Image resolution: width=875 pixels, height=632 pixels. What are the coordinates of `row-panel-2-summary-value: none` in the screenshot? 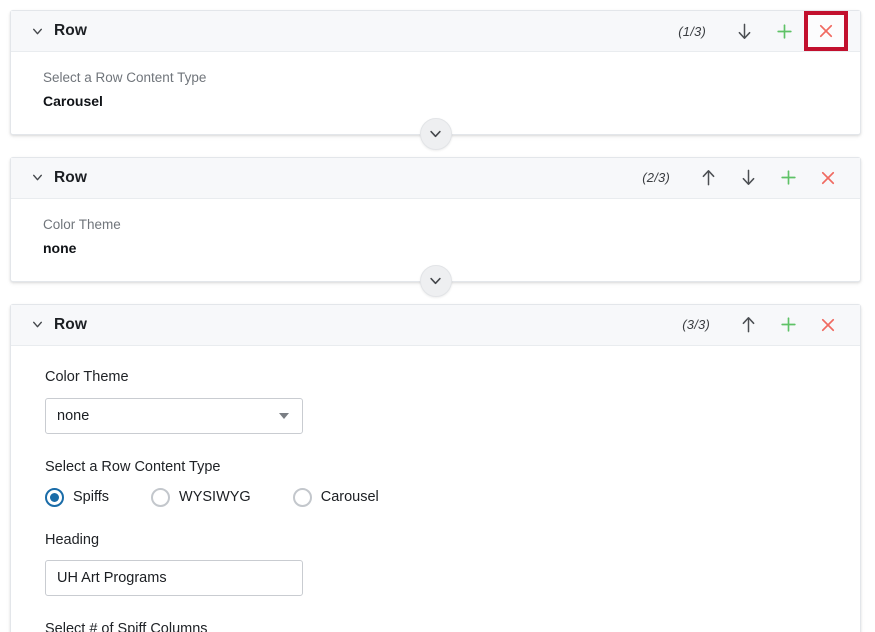 It's located at (60, 247).